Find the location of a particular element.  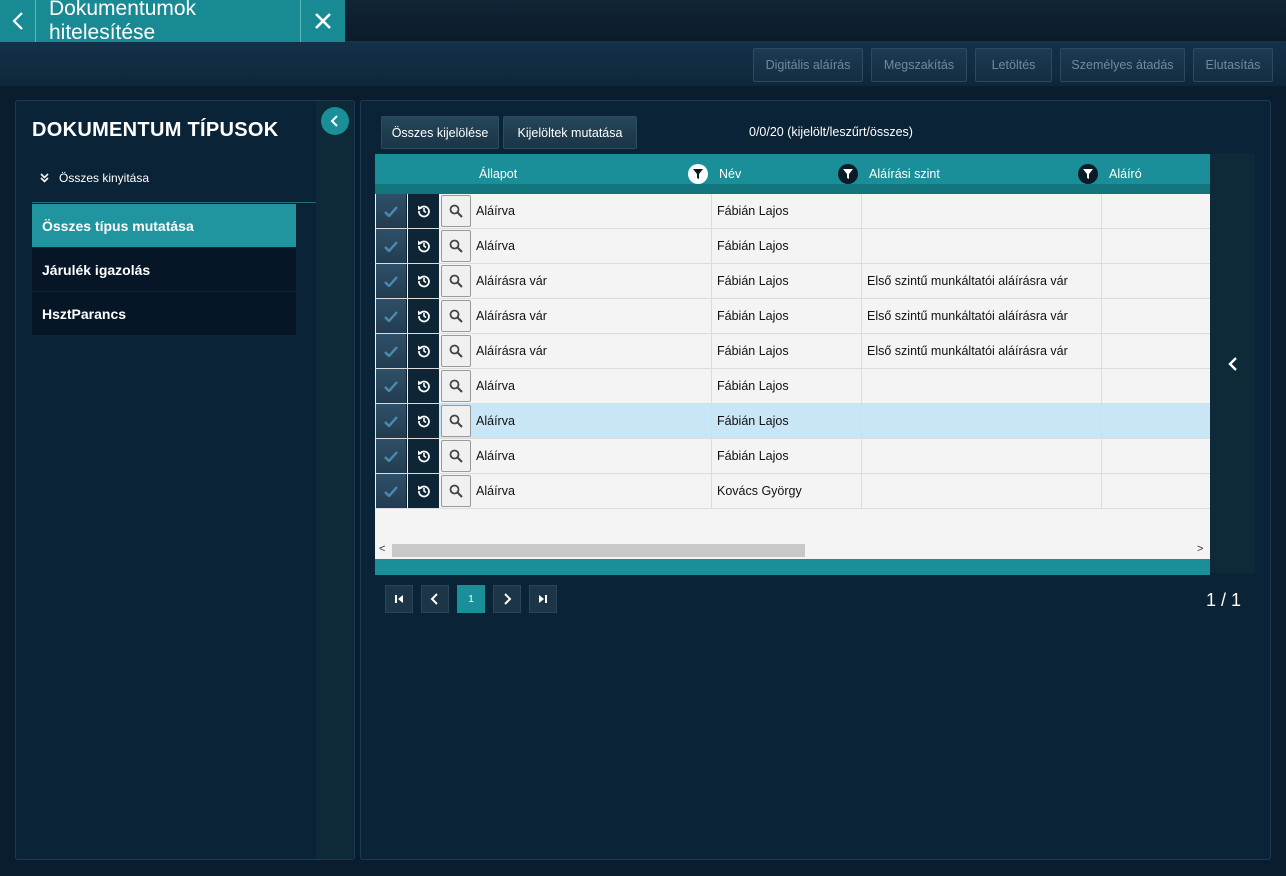

next-page-button is located at coordinates (507, 599).